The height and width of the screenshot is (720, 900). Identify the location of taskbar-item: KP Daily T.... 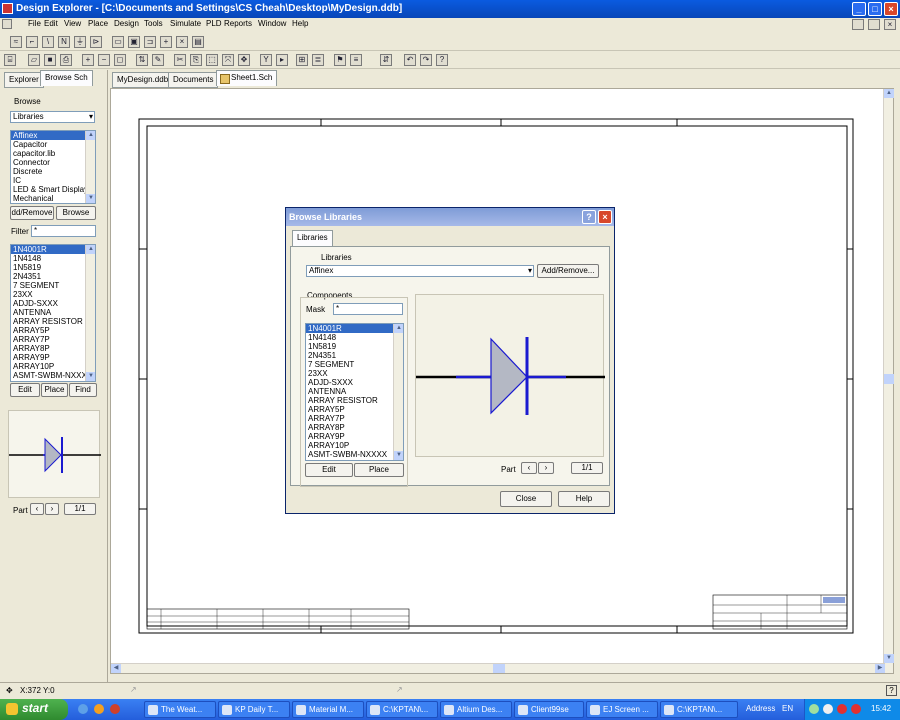
(254, 709).